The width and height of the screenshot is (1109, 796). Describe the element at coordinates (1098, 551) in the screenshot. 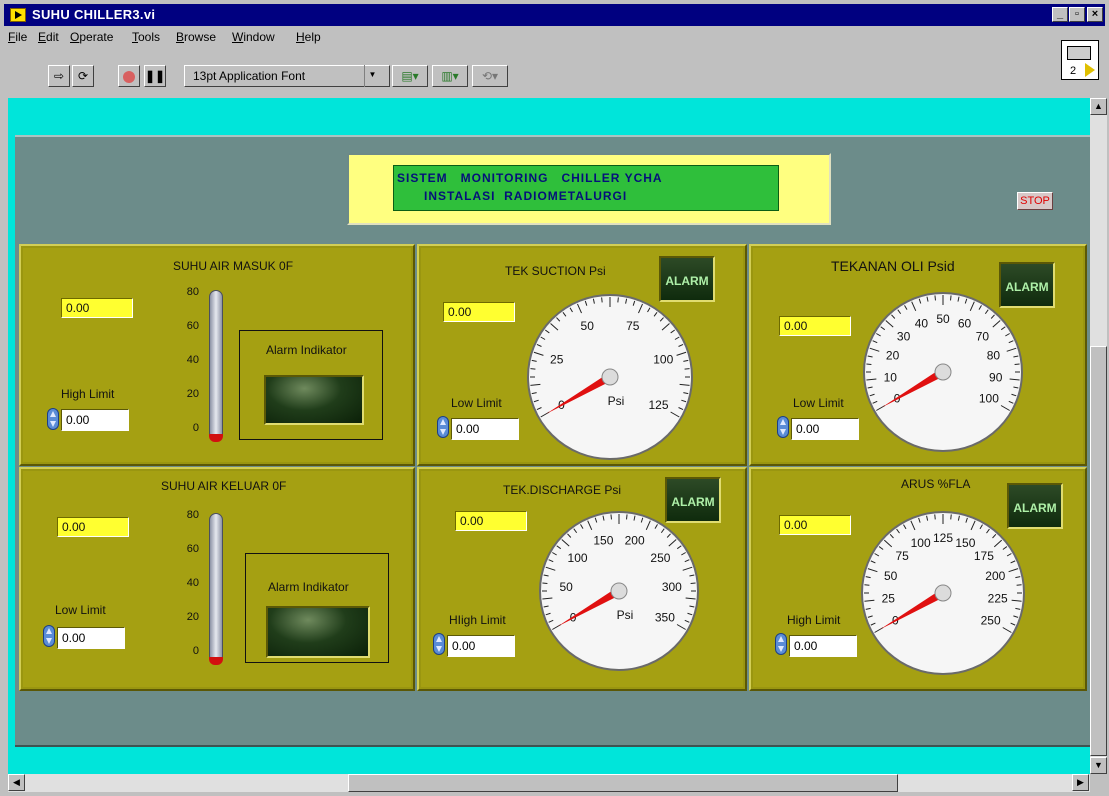

I see `vertical-scroll-thumb` at that location.